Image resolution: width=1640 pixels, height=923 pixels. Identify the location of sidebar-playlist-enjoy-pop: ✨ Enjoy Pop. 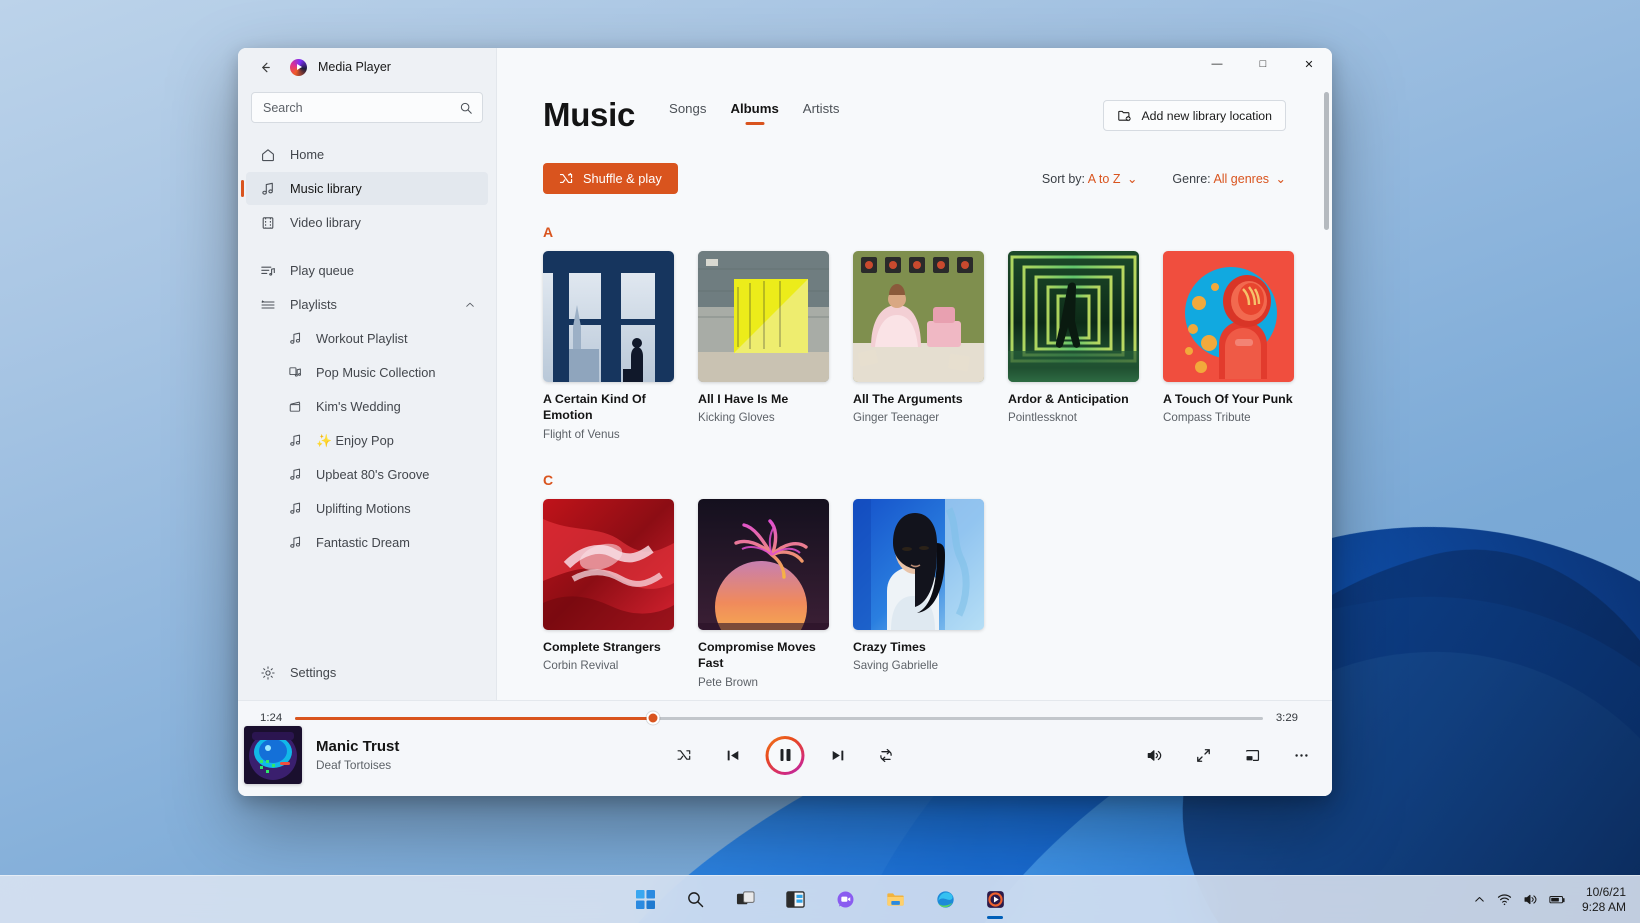
(367, 440).